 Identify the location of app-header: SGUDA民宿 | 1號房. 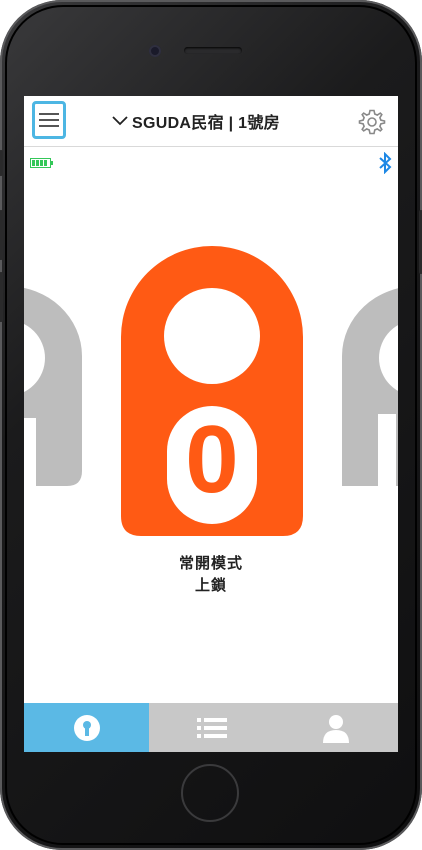
(211, 121).